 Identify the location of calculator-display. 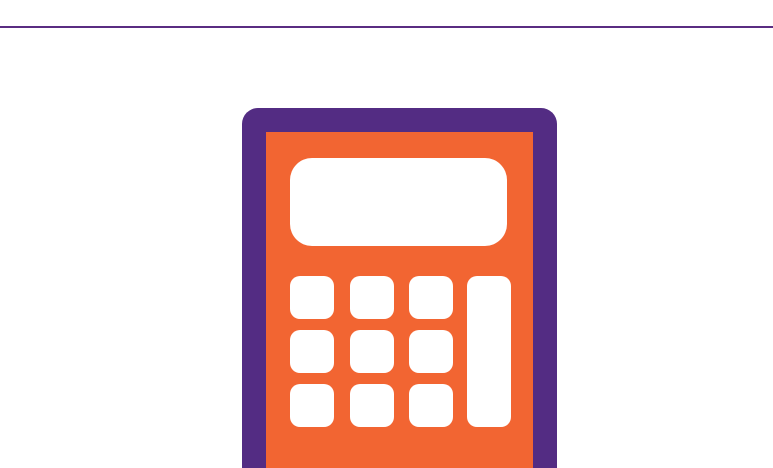
(398, 202).